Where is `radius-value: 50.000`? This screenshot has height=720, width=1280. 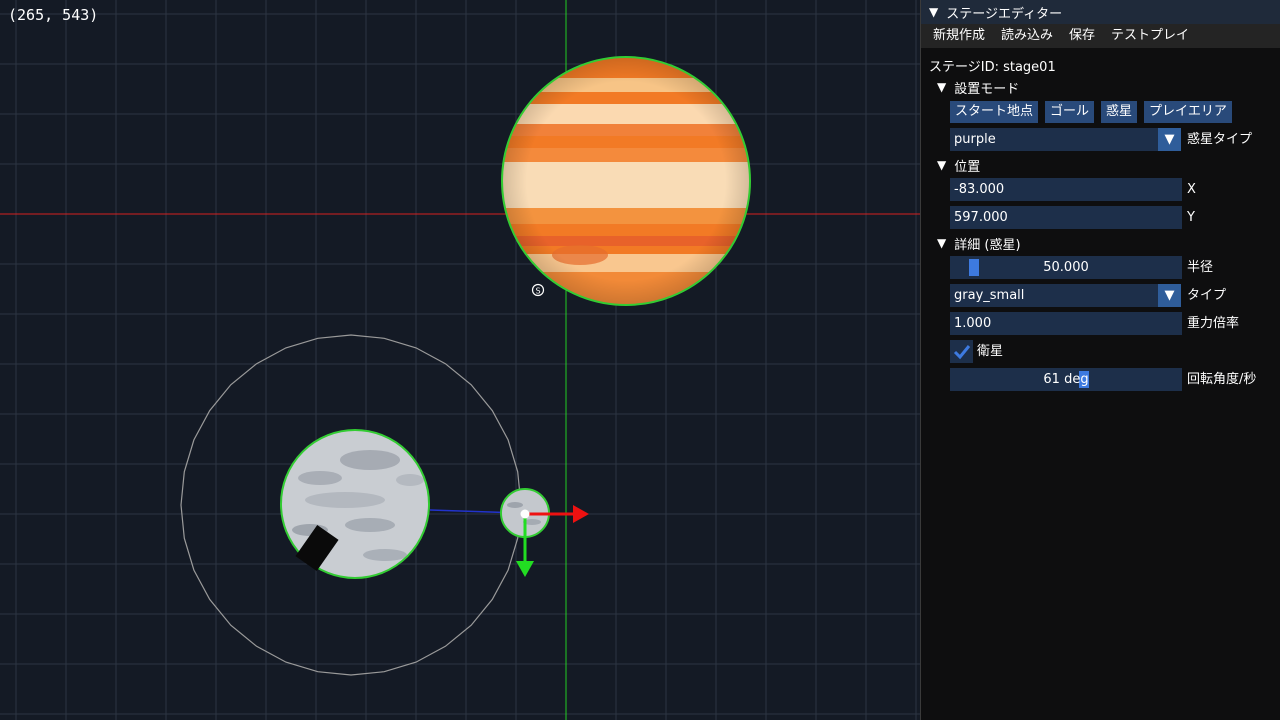
radius-value: 50.000 is located at coordinates (1066, 267).